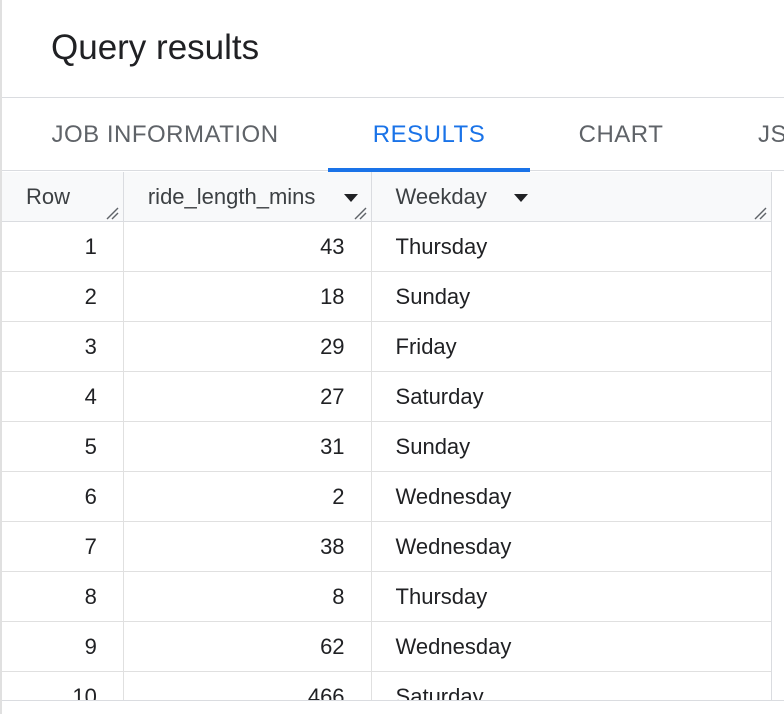 This screenshot has width=784, height=714. What do you see at coordinates (386, 347) in the screenshot?
I see `table-row: 3 29 Friday` at bounding box center [386, 347].